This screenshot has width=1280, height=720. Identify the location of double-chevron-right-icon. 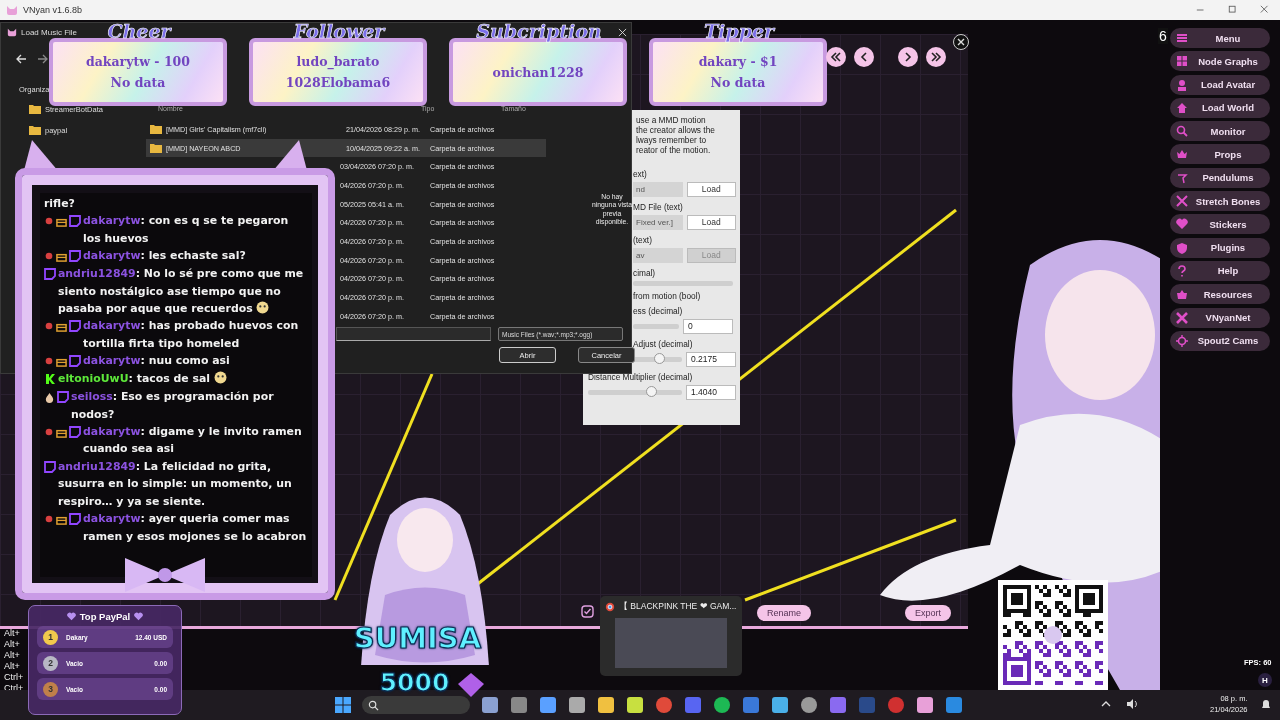
(936, 57).